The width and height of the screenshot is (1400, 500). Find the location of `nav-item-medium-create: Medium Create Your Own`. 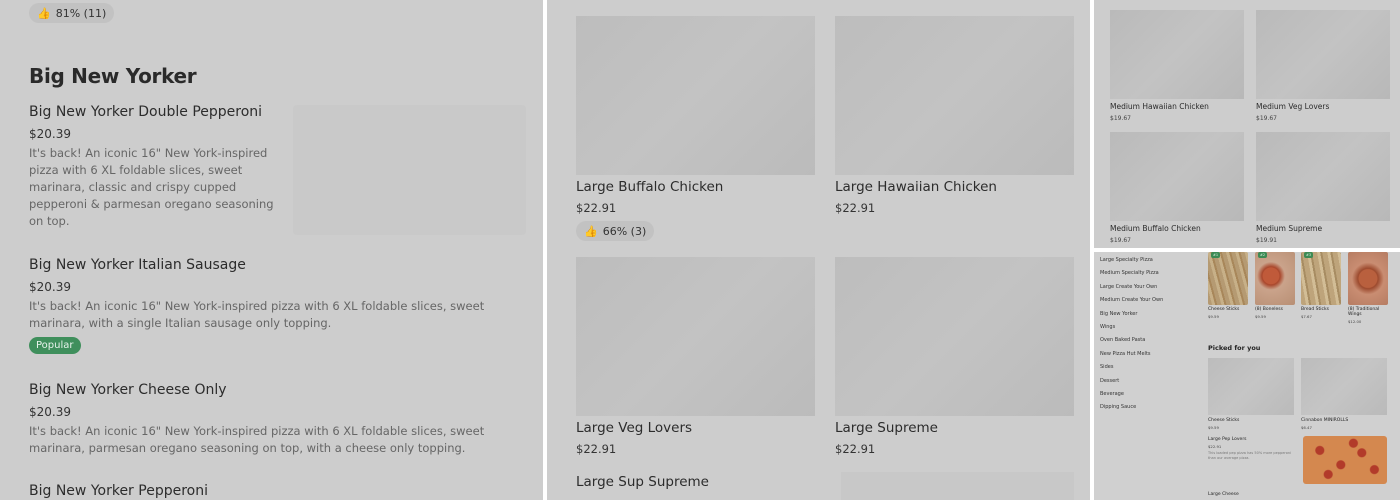

nav-item-medium-create: Medium Create Your Own is located at coordinates (1131, 302).